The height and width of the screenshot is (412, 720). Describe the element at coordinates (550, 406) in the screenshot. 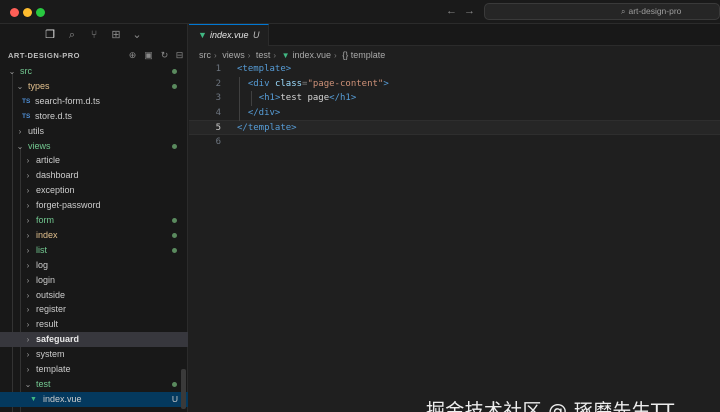

I see `watermark: 掘金技术社区 @ 琢磨先生TT` at that location.